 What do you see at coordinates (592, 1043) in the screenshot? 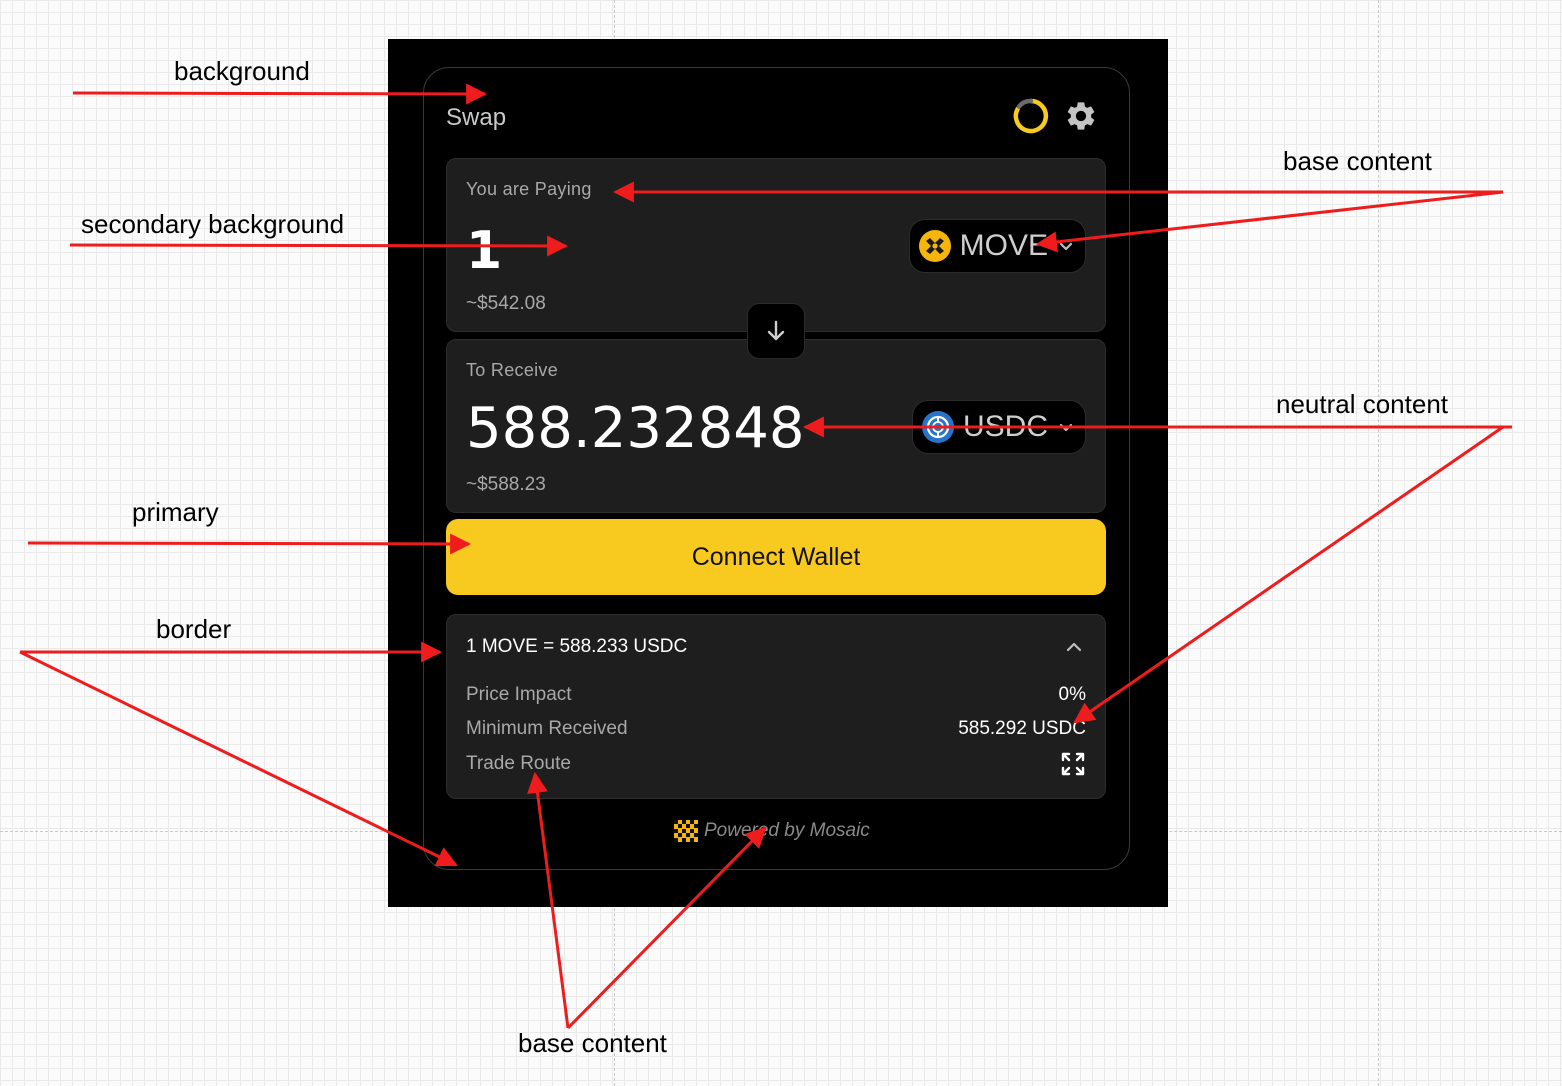
I see `annotation-base-content-bottom: base content` at bounding box center [592, 1043].